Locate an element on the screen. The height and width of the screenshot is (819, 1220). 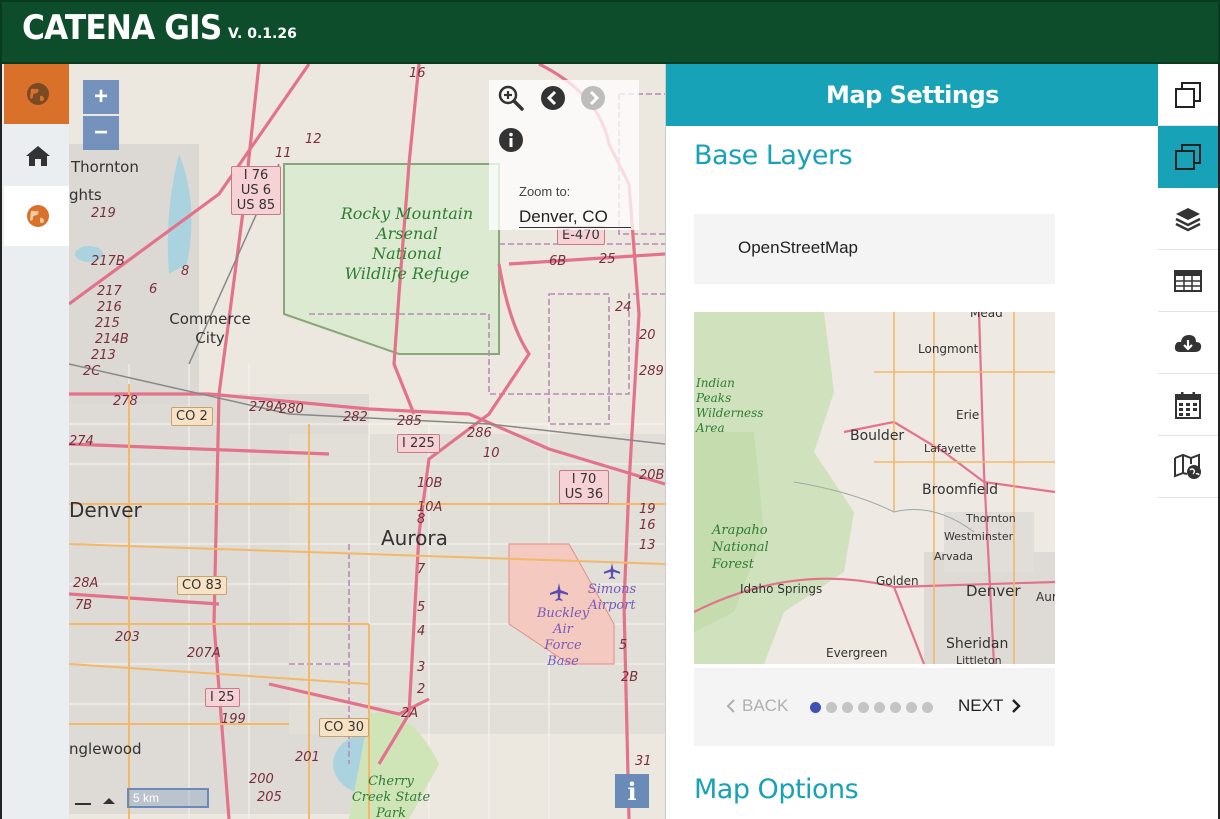
shield-co30: CO 30 is located at coordinates (344, 727).